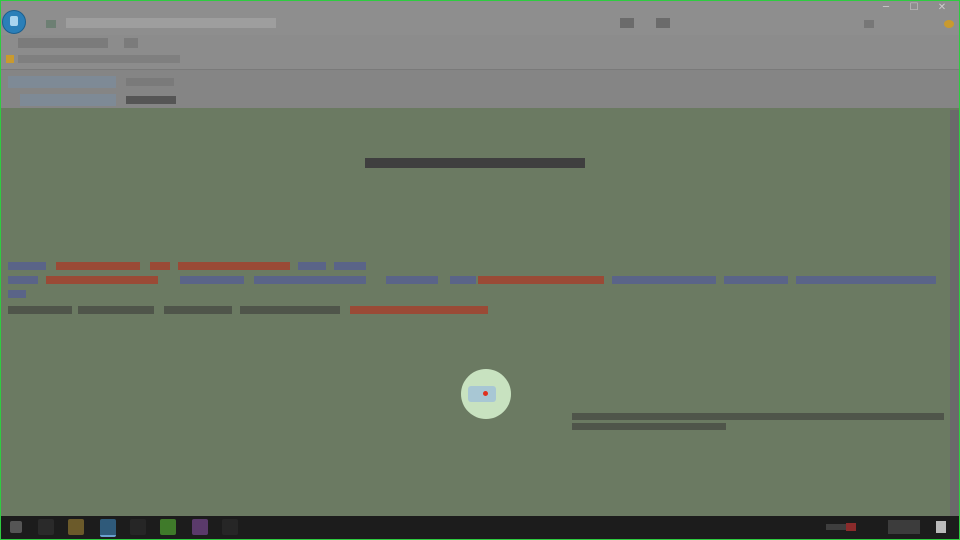 The image size is (960, 540). What do you see at coordinates (14, 22) in the screenshot?
I see `app-logo-icon` at bounding box center [14, 22].